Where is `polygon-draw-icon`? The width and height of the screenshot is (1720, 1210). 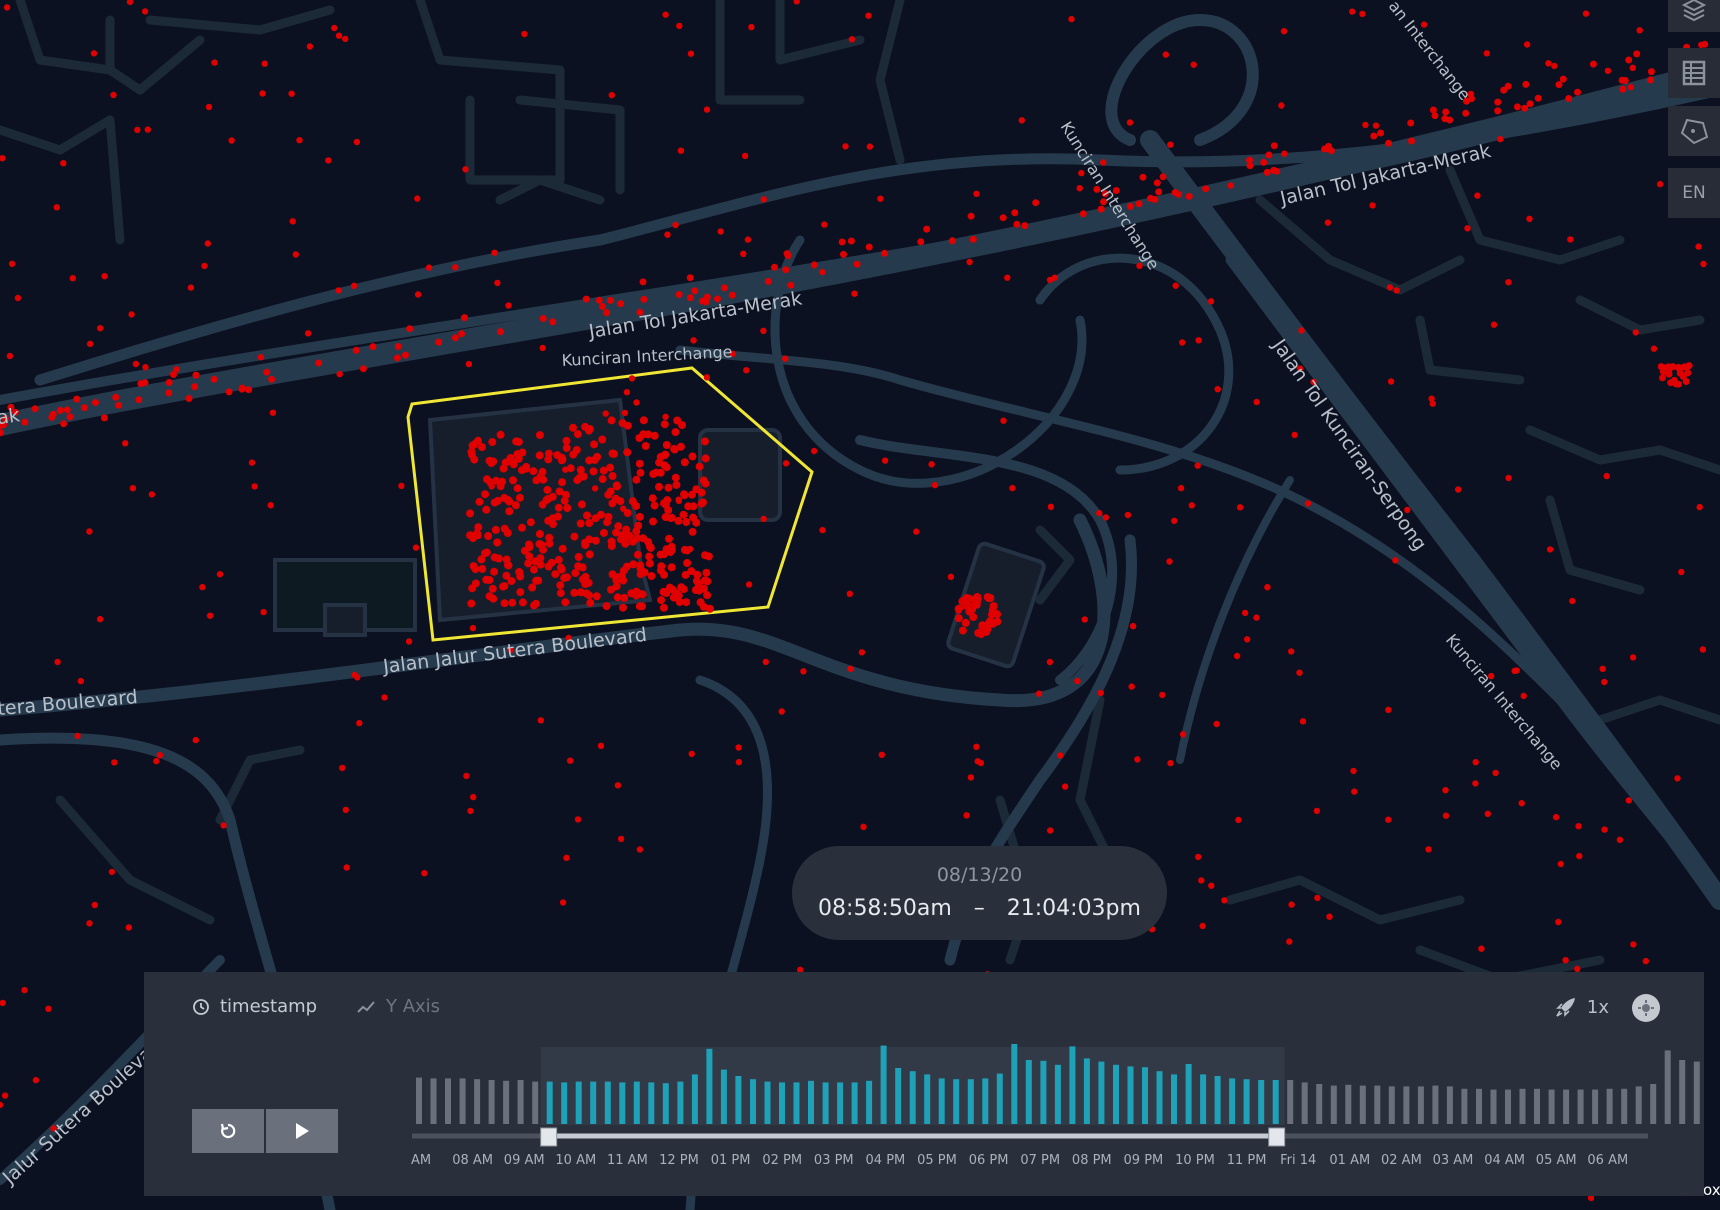
polygon-draw-icon is located at coordinates (1694, 131).